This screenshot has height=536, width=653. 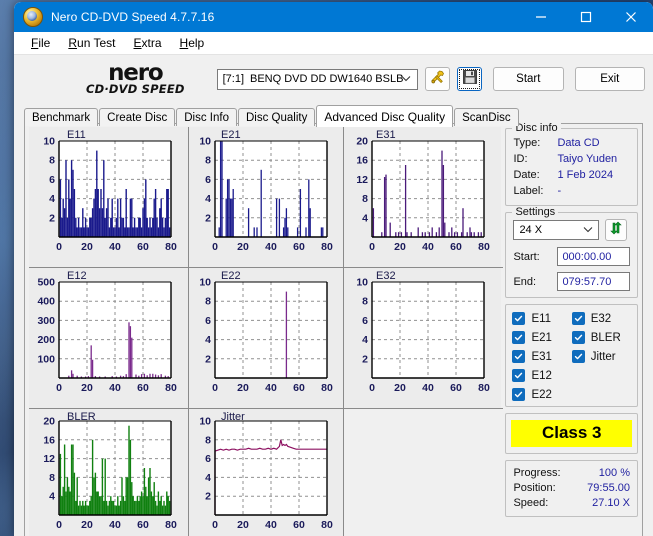 I want to click on nero-logo-wordmark: nero, so click(x=136, y=72).